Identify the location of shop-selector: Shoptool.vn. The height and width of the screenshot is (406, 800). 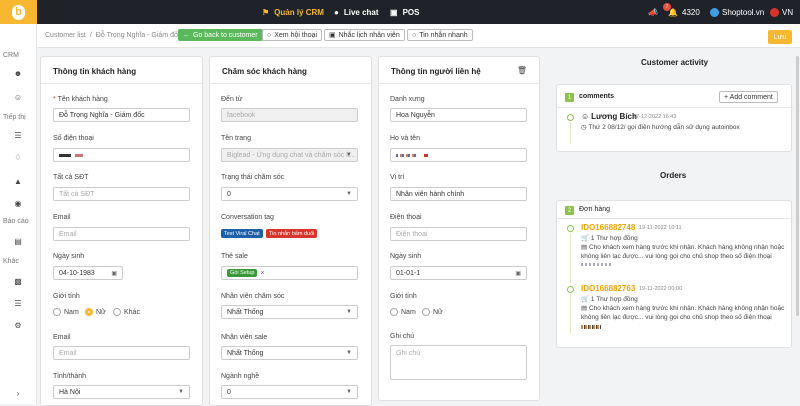
(737, 12).